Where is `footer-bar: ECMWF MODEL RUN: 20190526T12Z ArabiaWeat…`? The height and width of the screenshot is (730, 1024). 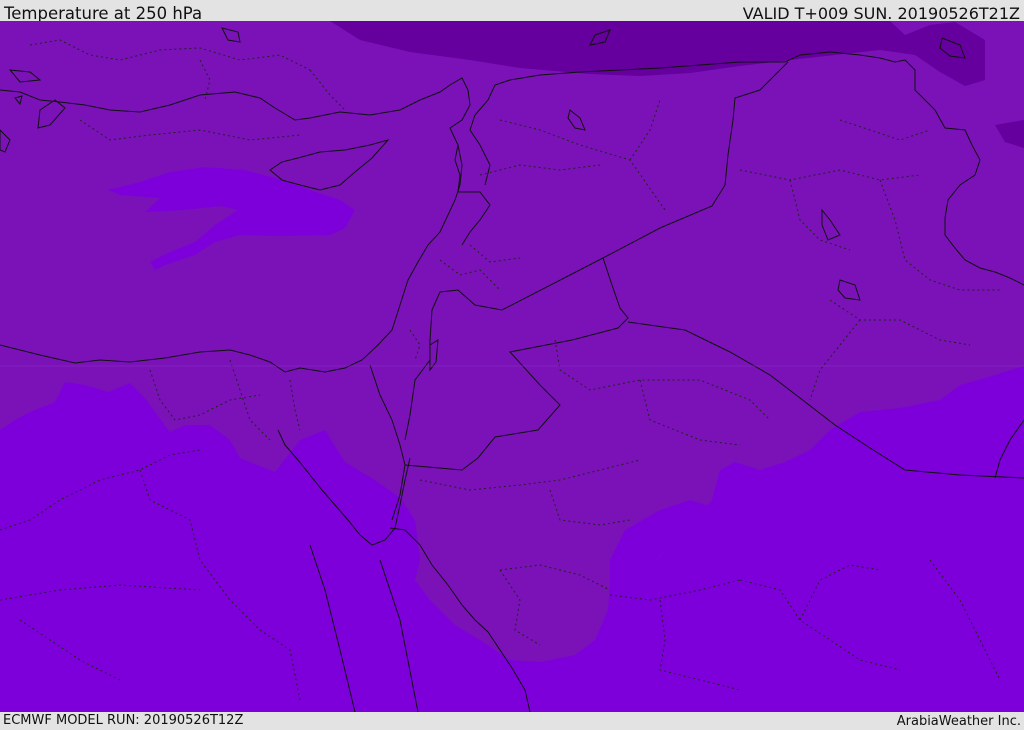
footer-bar: ECMWF MODEL RUN: 20190526T12Z ArabiaWeat… is located at coordinates (512, 720).